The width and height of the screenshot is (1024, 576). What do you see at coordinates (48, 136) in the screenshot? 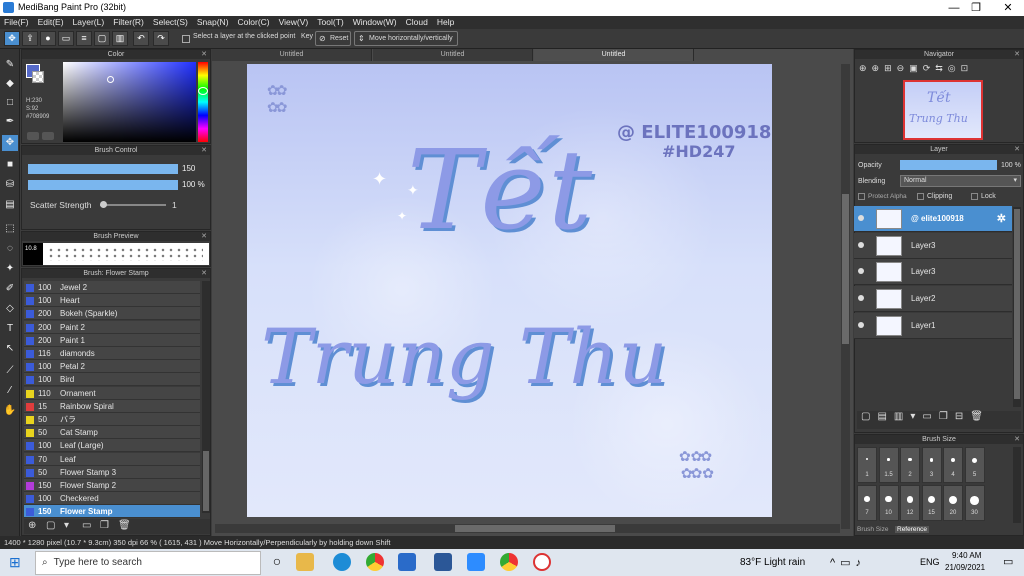
I see `color-wheel-button` at bounding box center [48, 136].